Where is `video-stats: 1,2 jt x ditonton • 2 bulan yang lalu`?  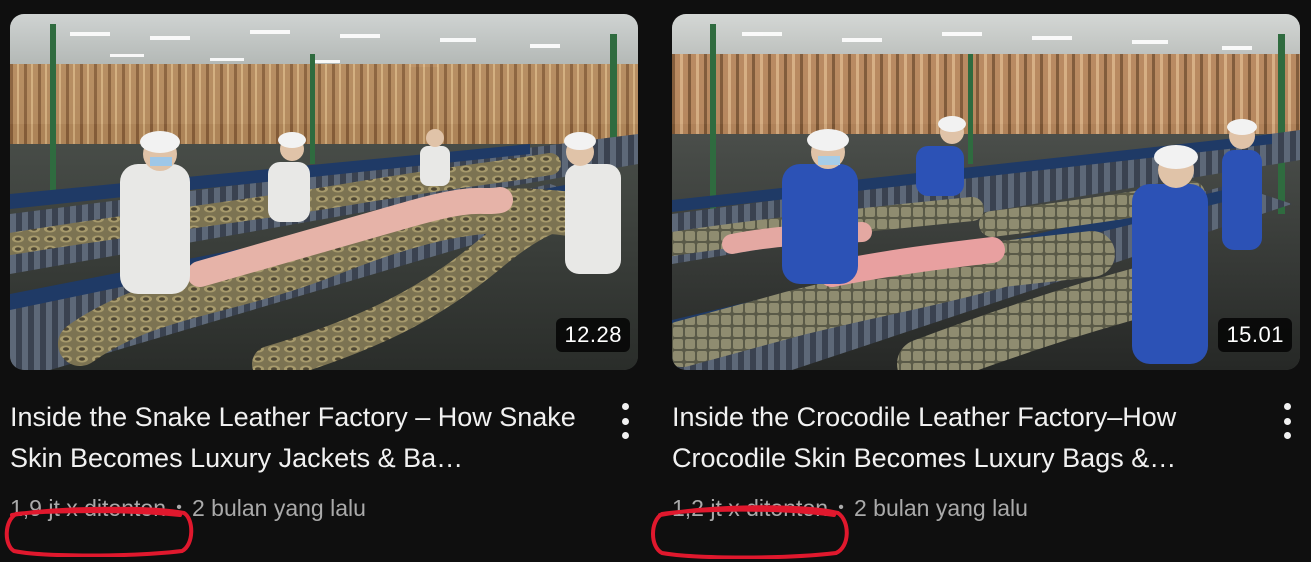
video-stats: 1,2 jt x ditonton • 2 bulan yang lalu is located at coordinates (986, 508).